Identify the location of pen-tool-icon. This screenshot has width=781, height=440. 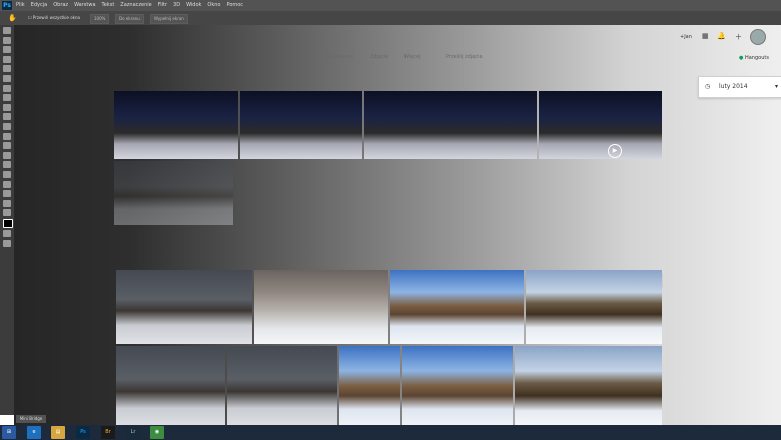
(7, 165).